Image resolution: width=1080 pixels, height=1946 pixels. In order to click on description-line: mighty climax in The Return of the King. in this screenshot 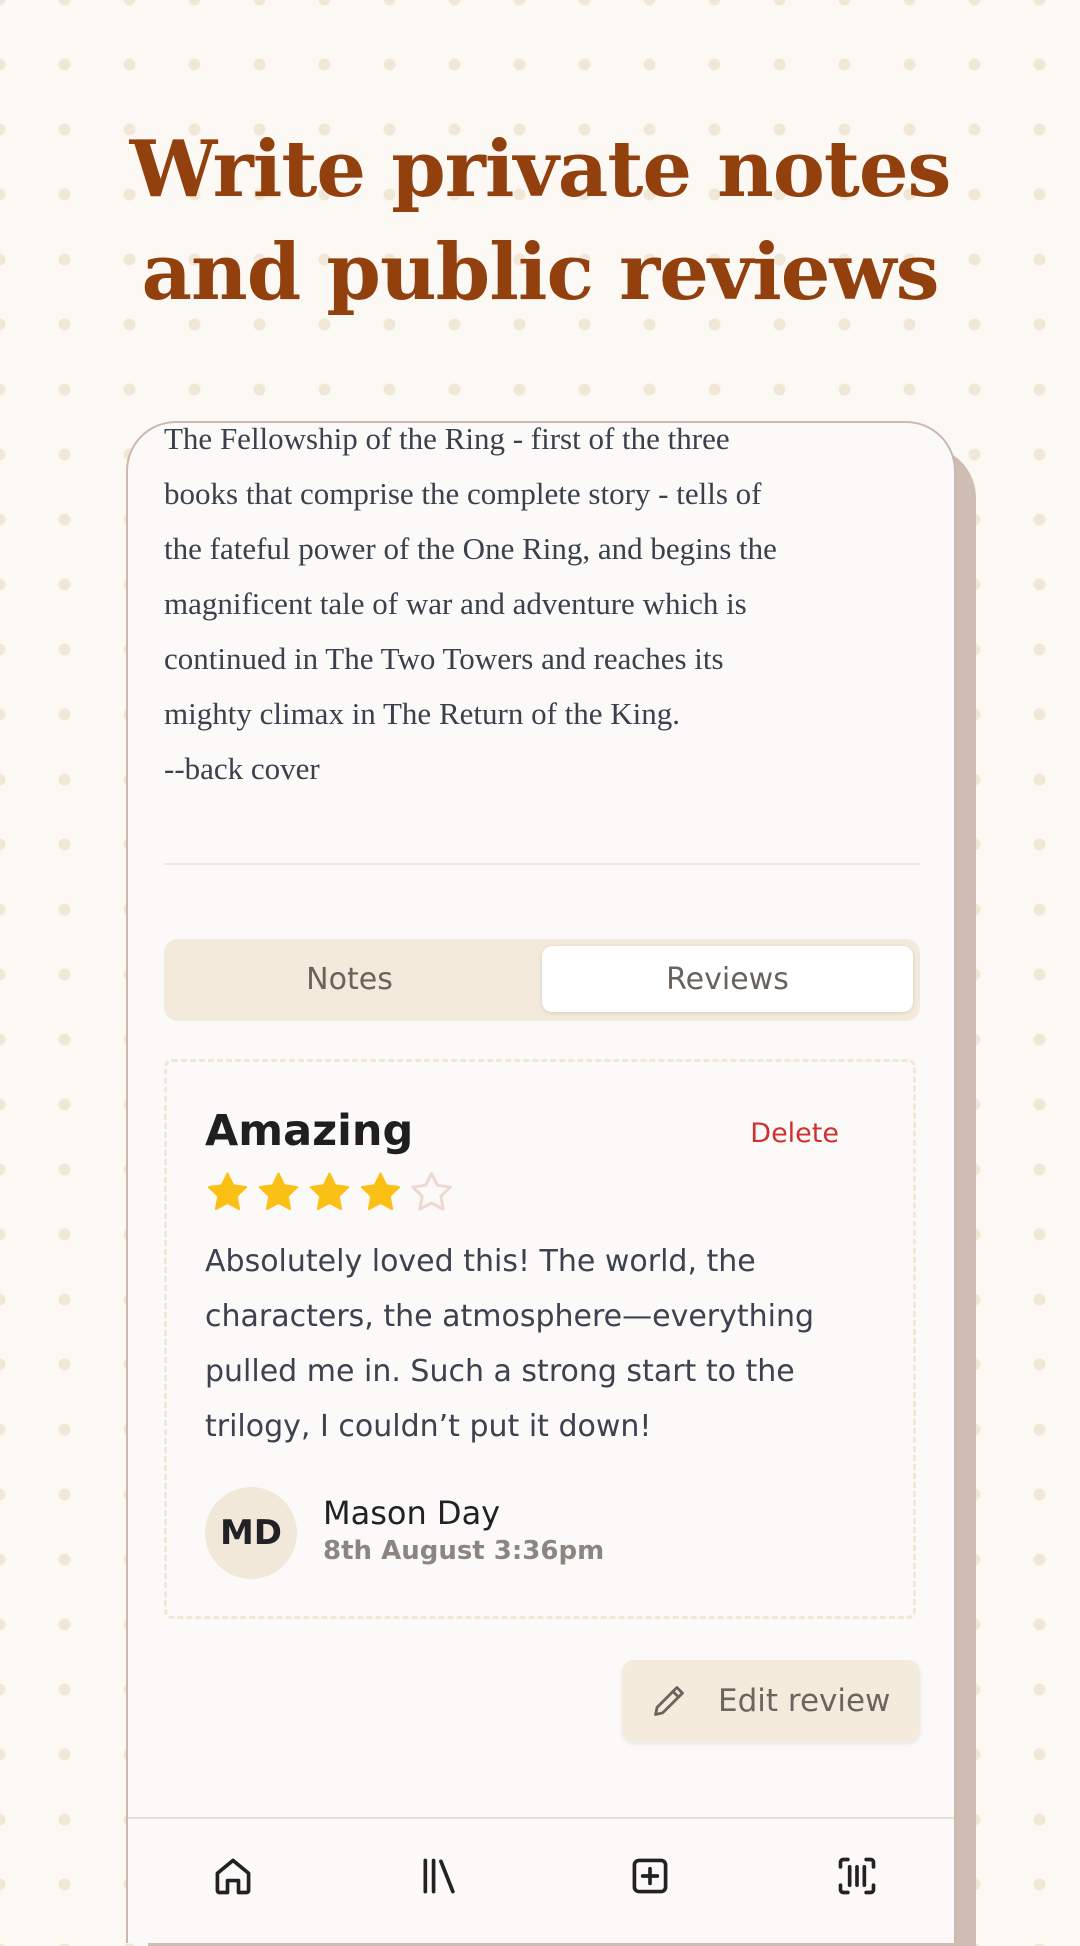, I will do `click(422, 713)`.